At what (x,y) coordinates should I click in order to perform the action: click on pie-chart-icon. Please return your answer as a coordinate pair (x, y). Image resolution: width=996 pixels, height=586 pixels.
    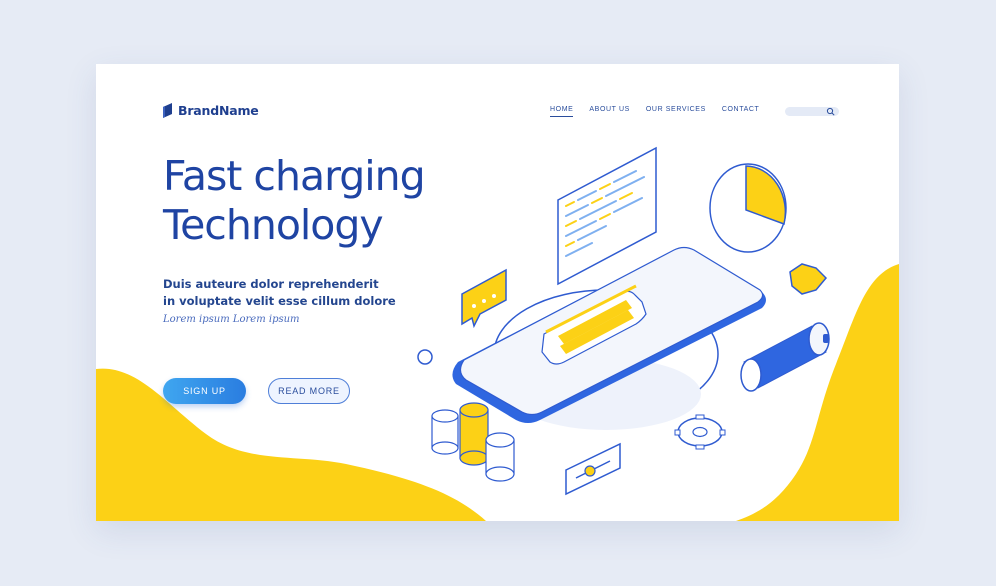
    Looking at the image, I should click on (748, 208).